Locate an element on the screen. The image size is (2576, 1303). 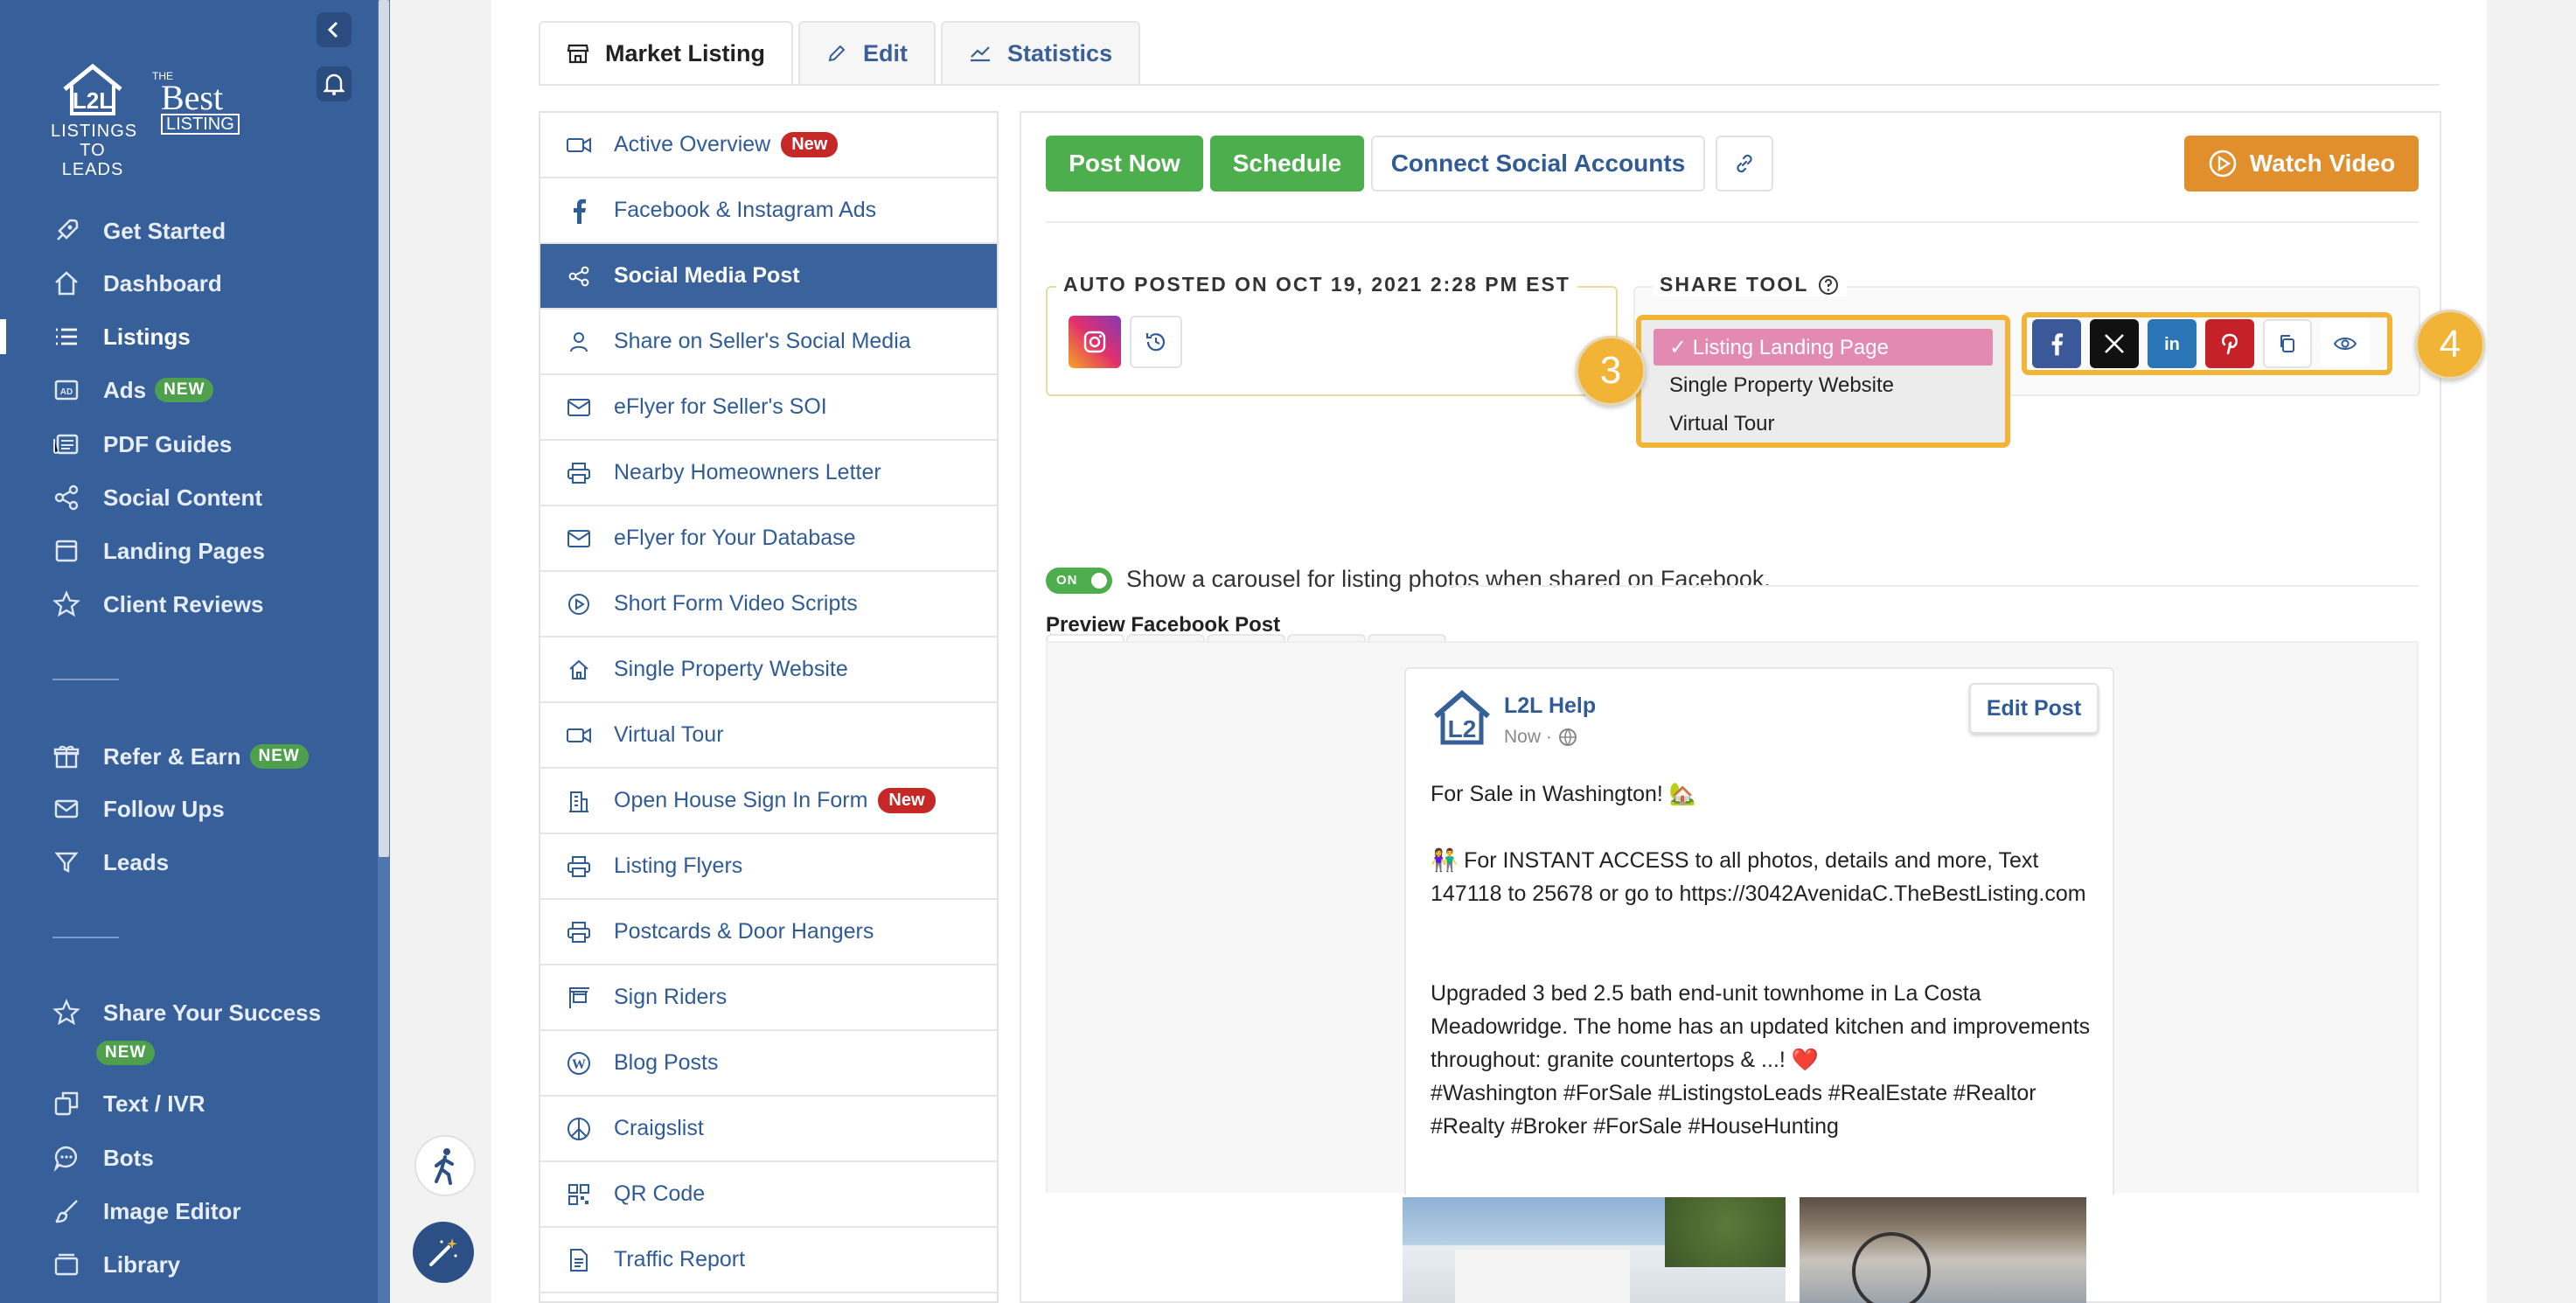
listings-to-leads-logo: L2L LISTINGS TO LEADS is located at coordinates (94, 121).